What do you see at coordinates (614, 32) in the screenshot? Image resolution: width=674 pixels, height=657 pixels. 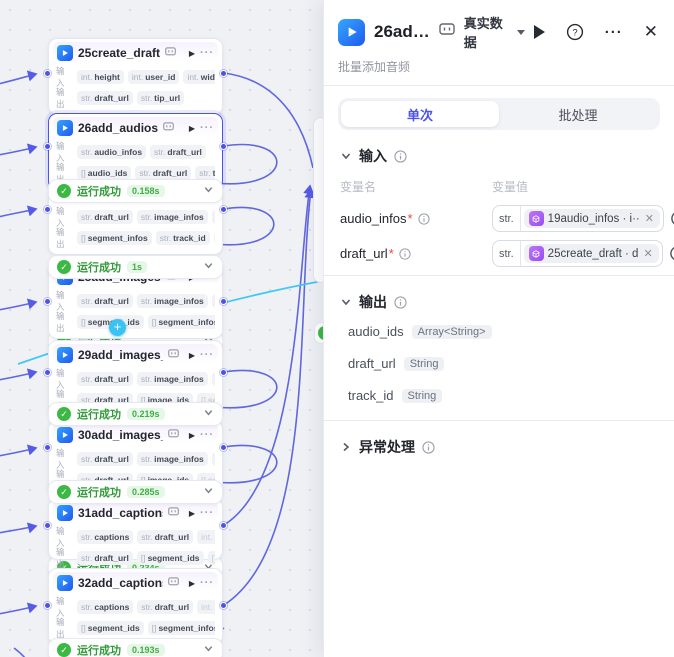 I see `more-options-icon: ···` at bounding box center [614, 32].